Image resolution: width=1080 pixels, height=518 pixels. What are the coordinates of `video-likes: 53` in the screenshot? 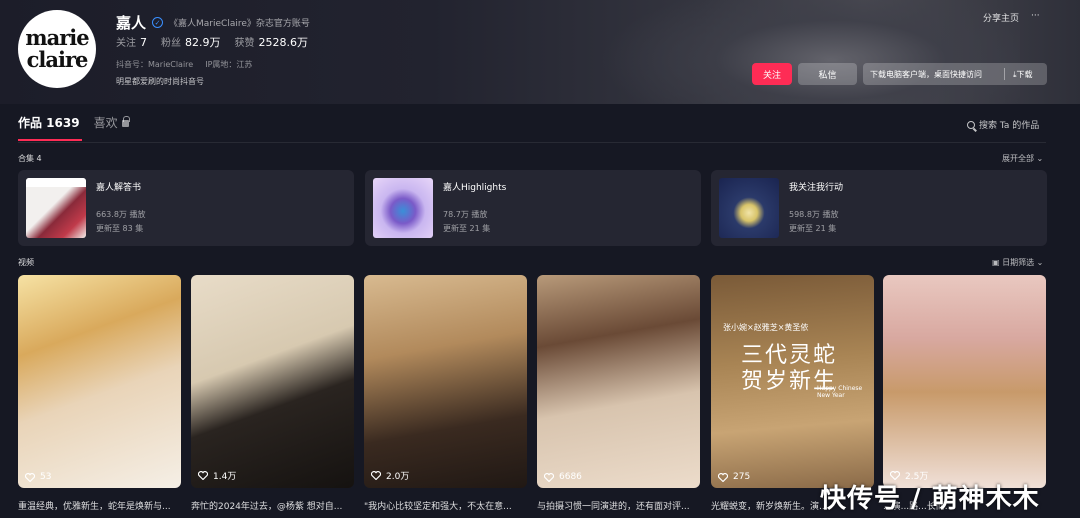 It's located at (38, 477).